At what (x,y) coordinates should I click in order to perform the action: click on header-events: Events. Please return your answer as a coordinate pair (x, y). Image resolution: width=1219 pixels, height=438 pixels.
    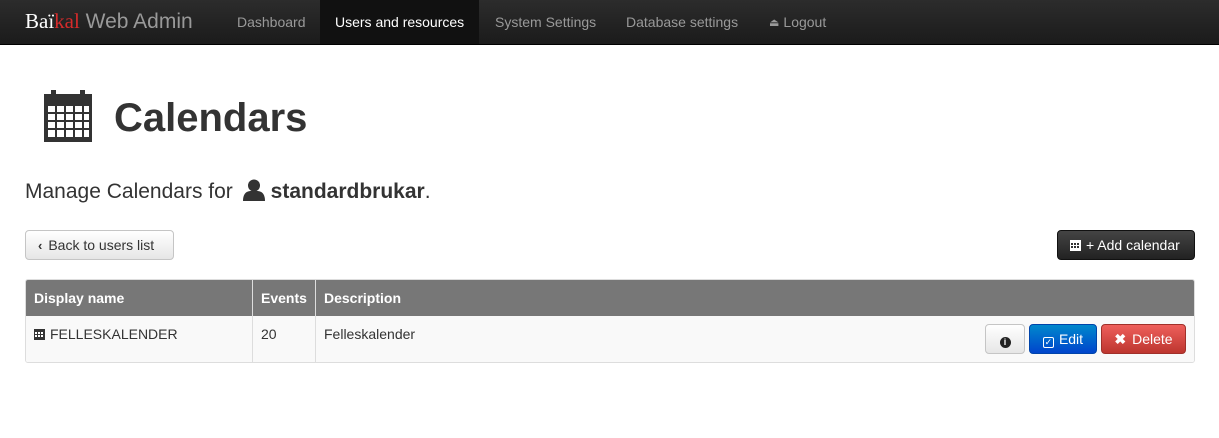
    Looking at the image, I should click on (284, 298).